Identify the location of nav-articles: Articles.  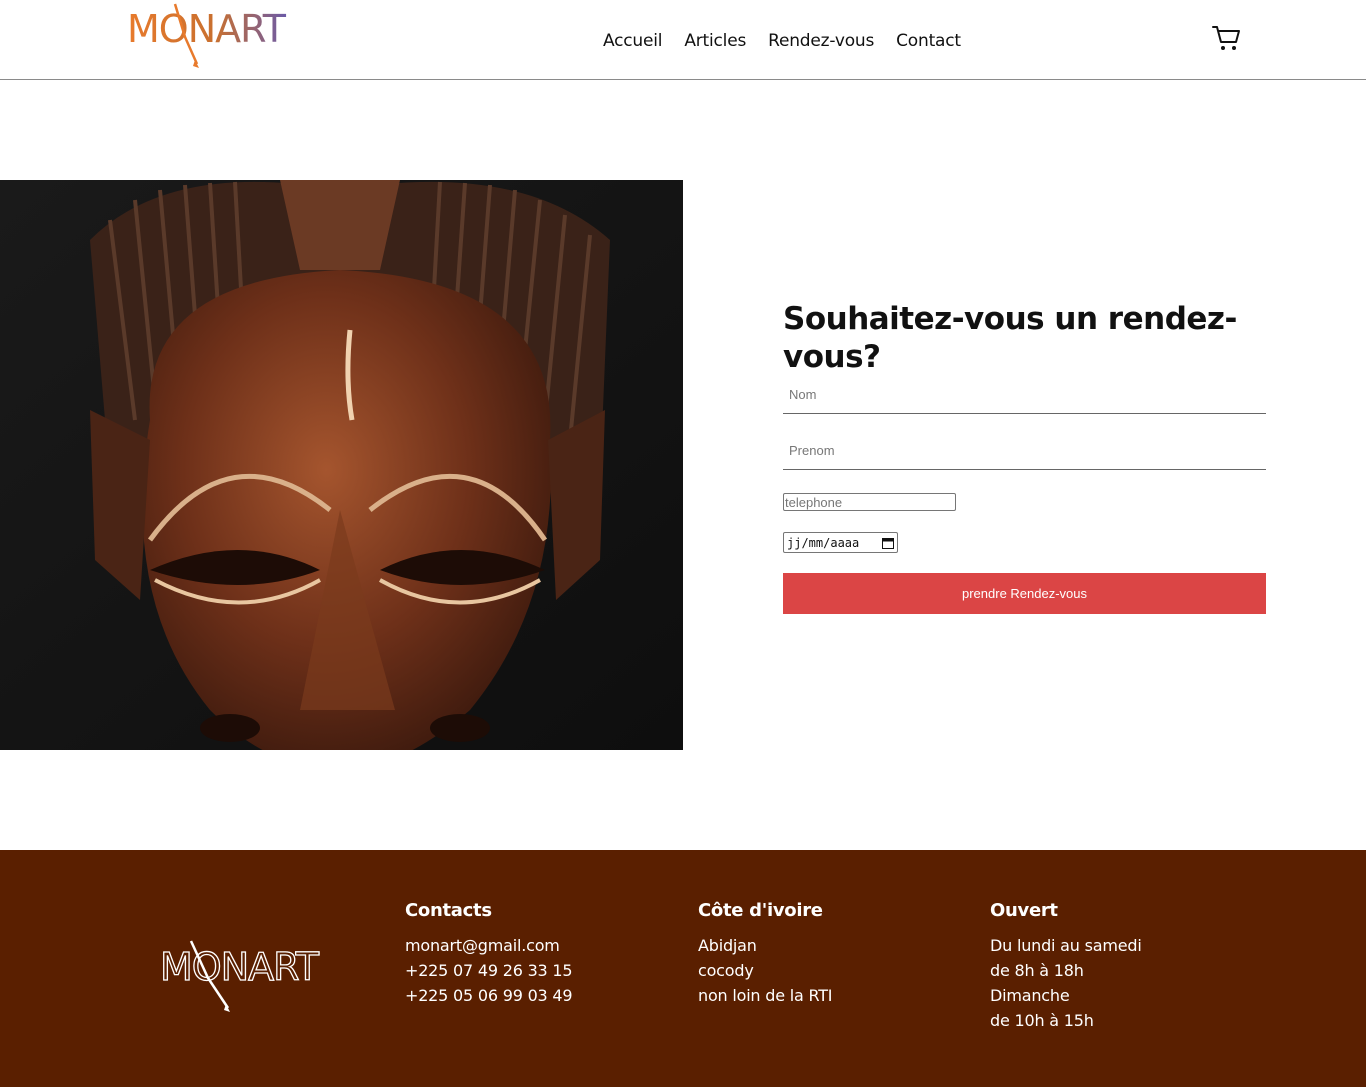
(715, 41).